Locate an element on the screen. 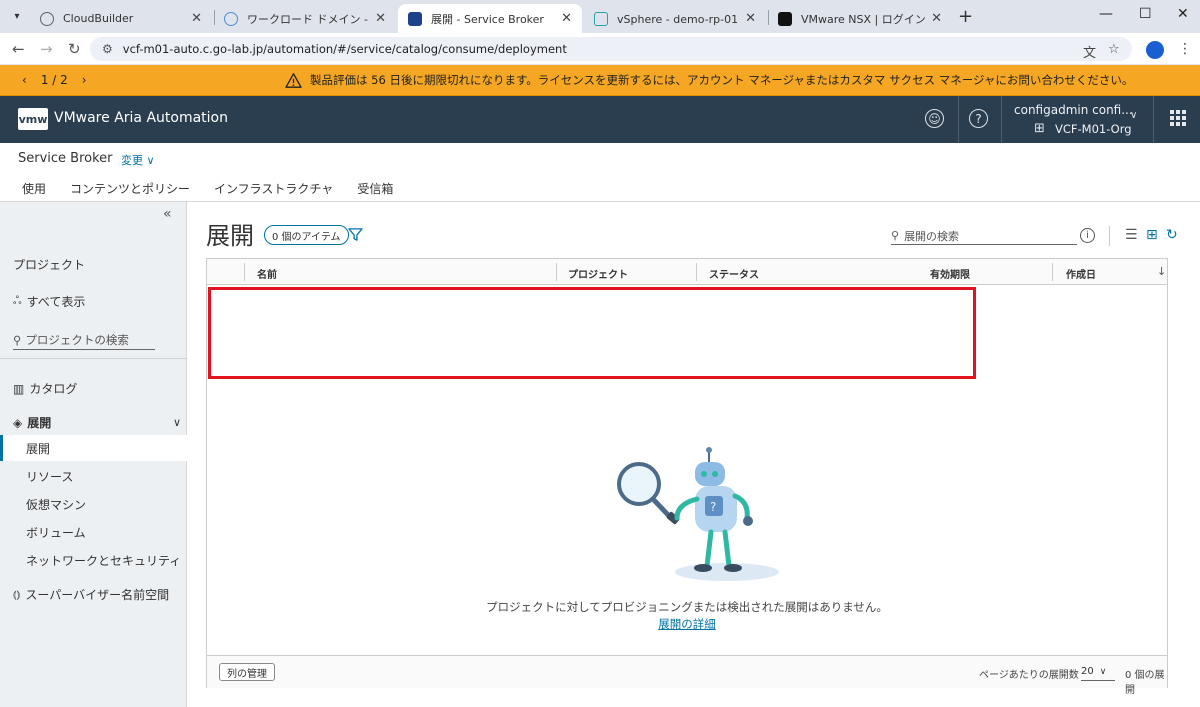  vmware-favicon-icon is located at coordinates (415, 18).